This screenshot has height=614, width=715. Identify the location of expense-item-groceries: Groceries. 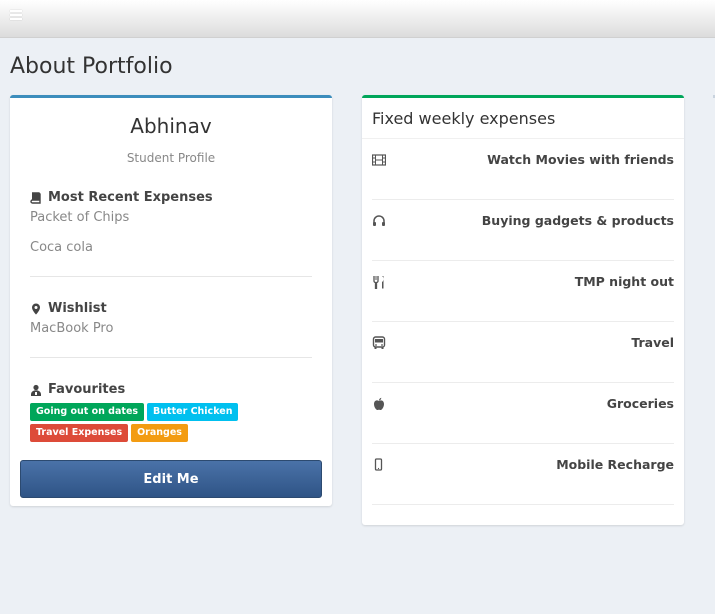
(523, 413).